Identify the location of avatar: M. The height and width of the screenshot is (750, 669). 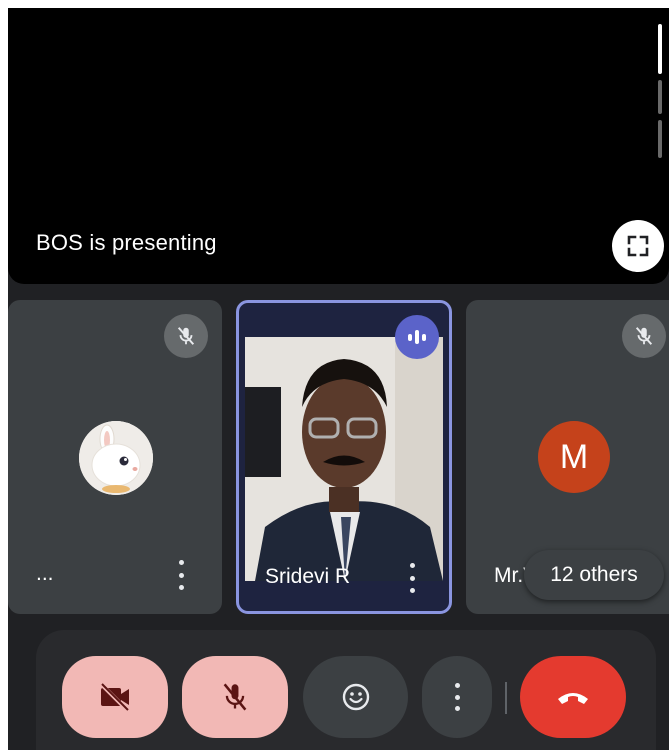
(574, 457).